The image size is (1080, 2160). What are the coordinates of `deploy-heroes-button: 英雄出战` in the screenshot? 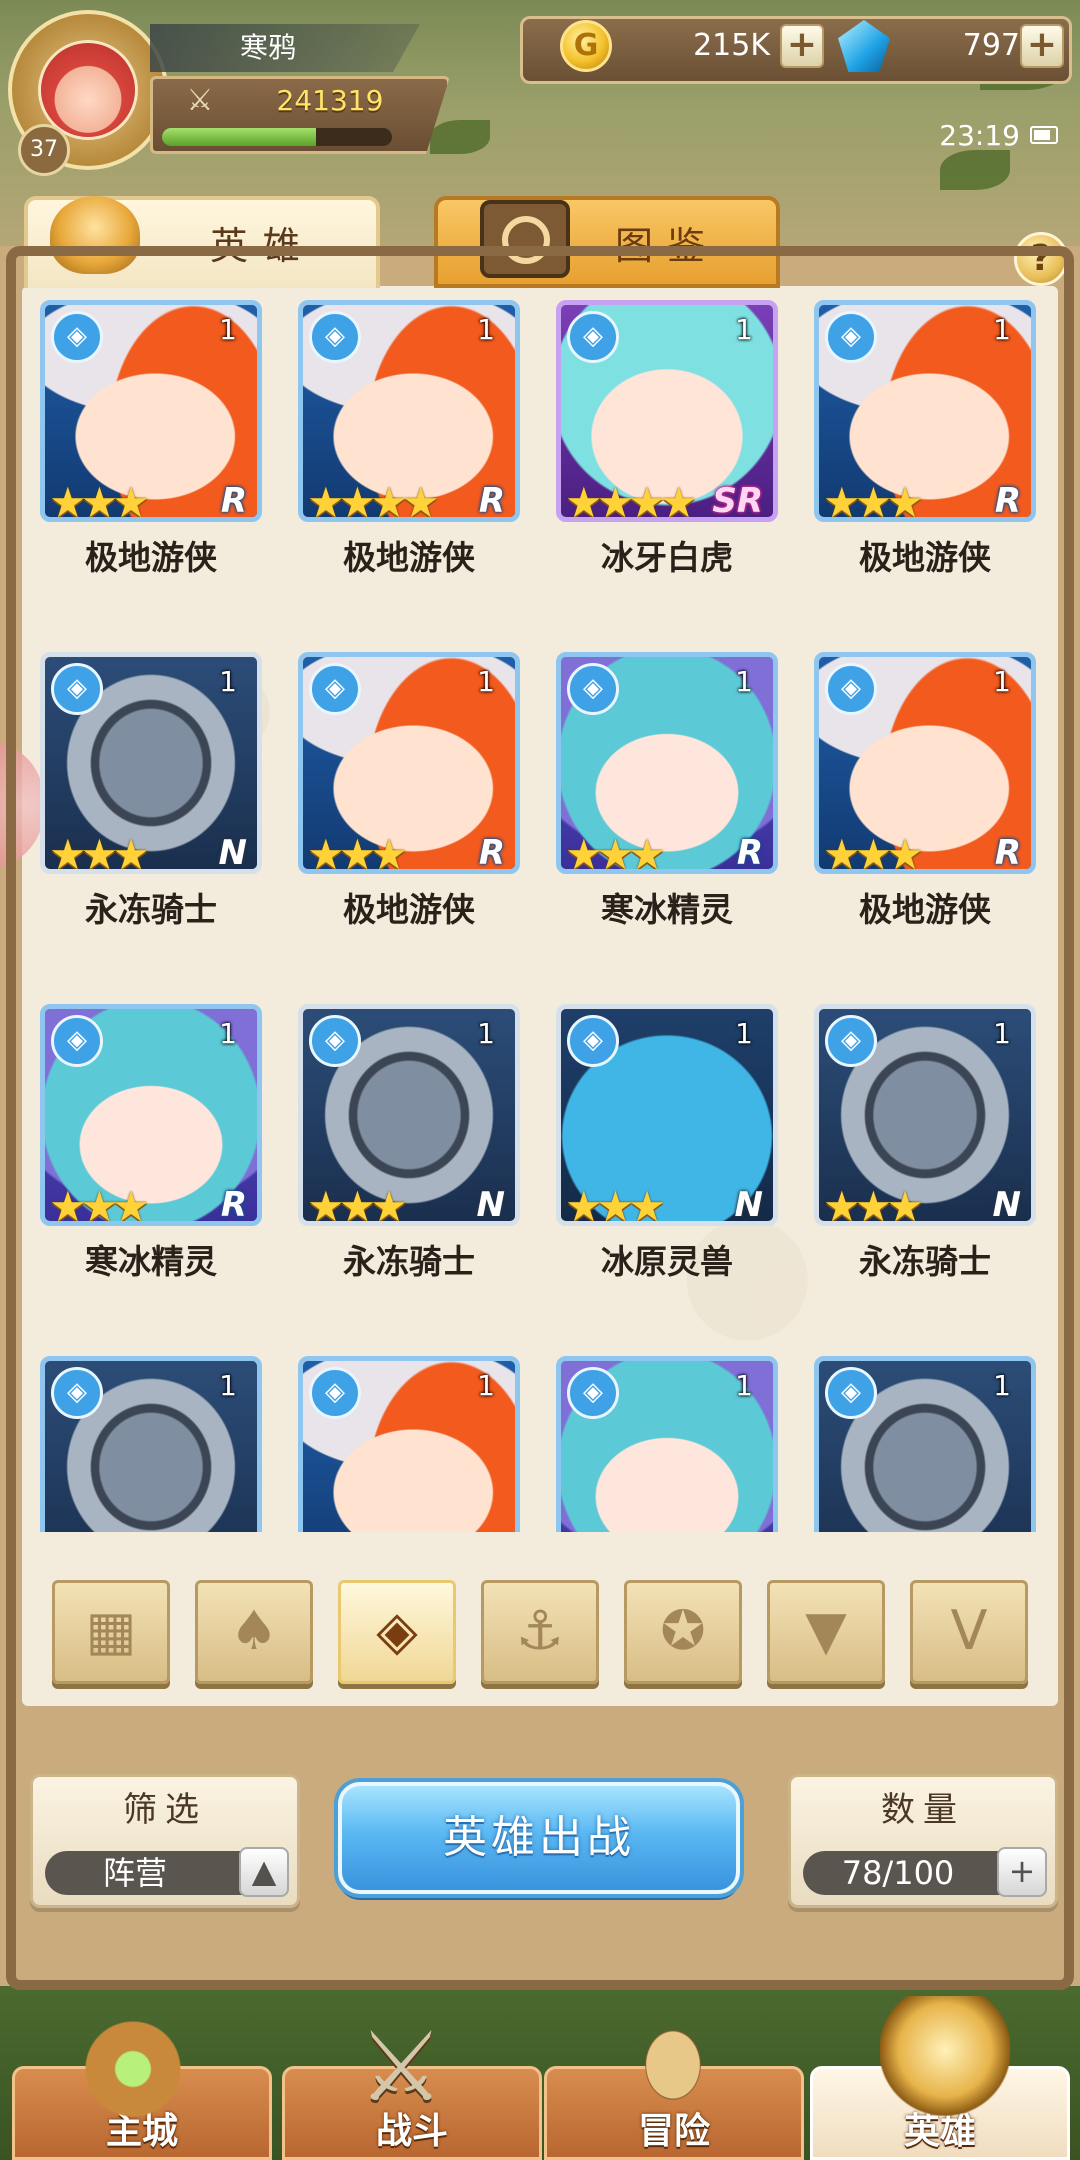 It's located at (539, 1838).